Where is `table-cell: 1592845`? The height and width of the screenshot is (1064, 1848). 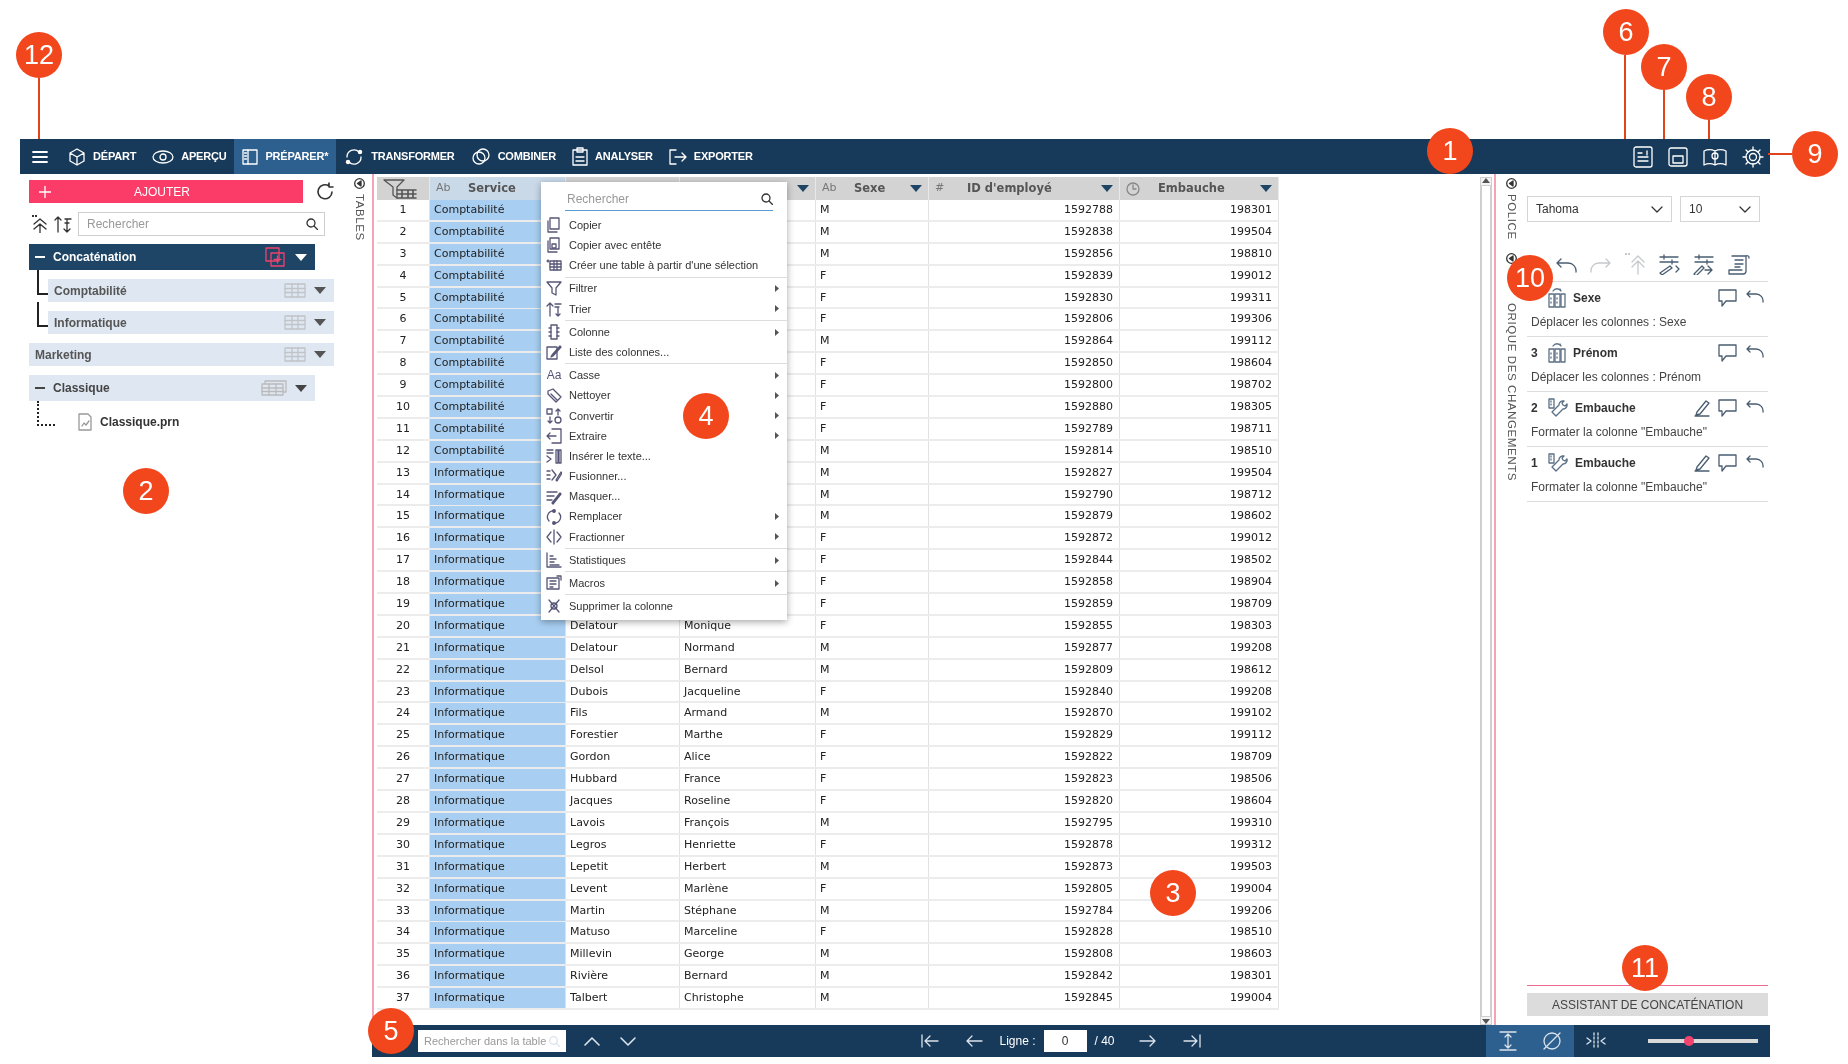 table-cell: 1592845 is located at coordinates (1024, 998).